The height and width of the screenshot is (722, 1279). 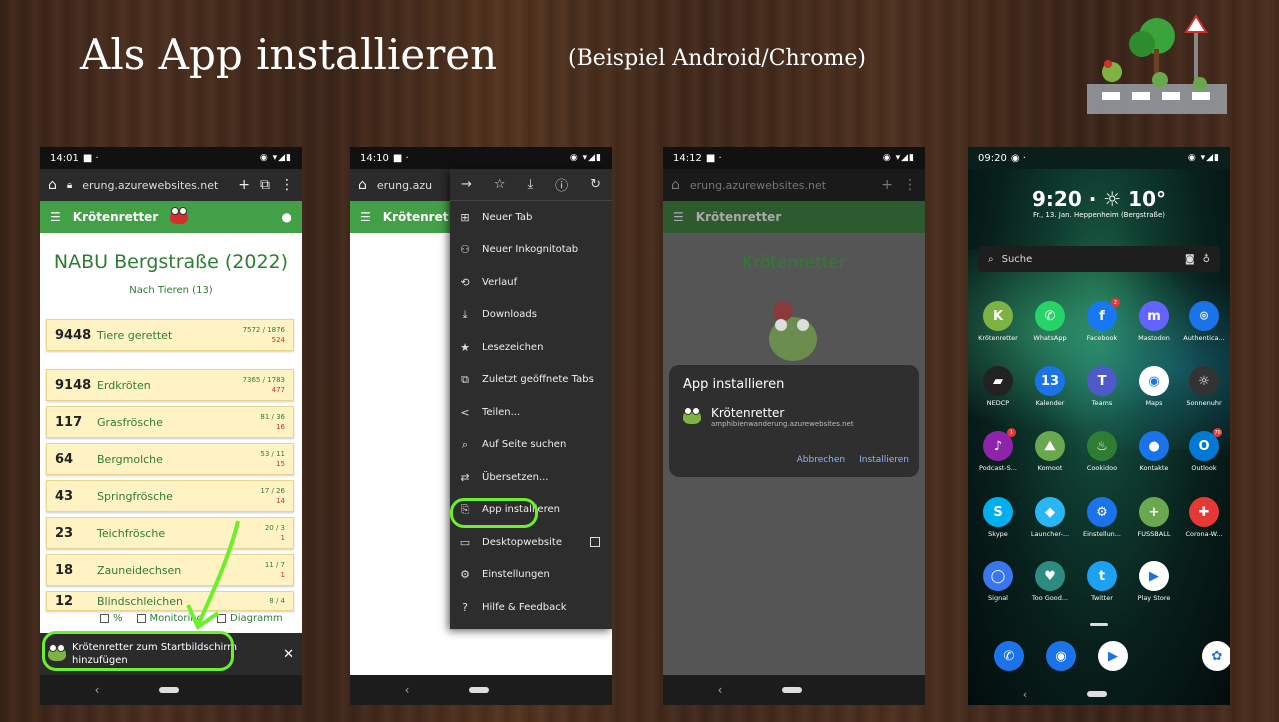 I want to click on cancel-button: Abbrechen, so click(x=821, y=460).